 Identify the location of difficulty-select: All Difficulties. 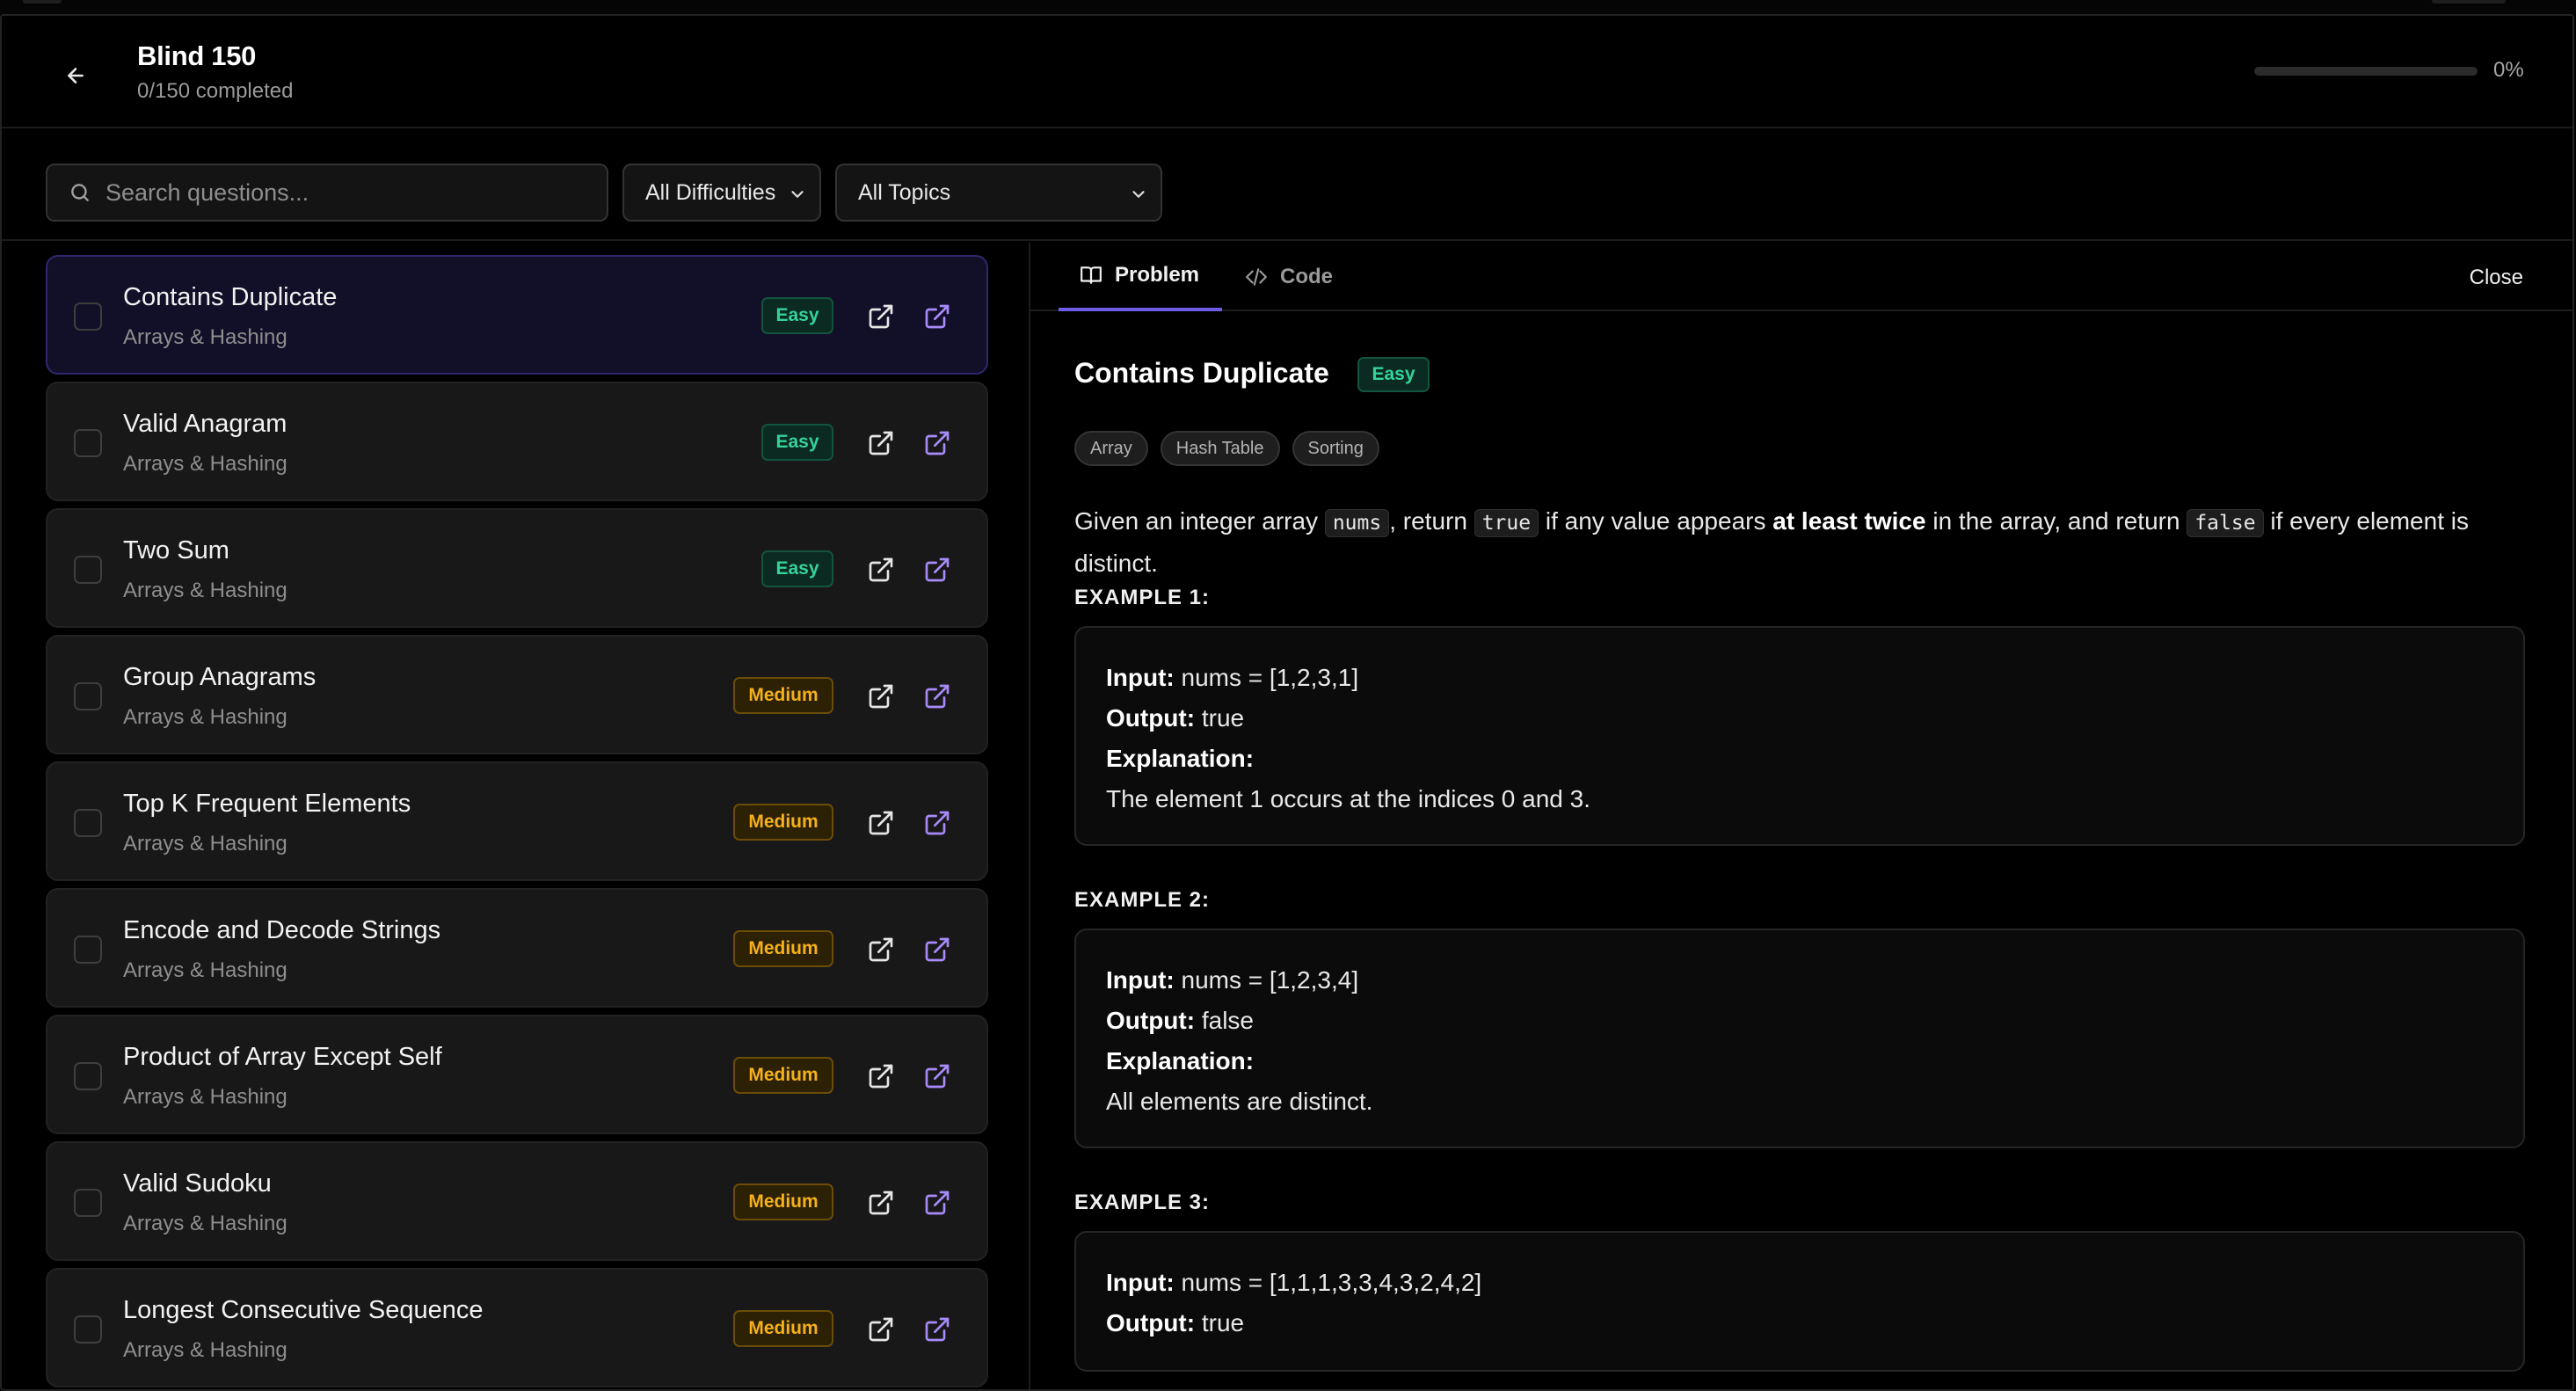
(721, 193).